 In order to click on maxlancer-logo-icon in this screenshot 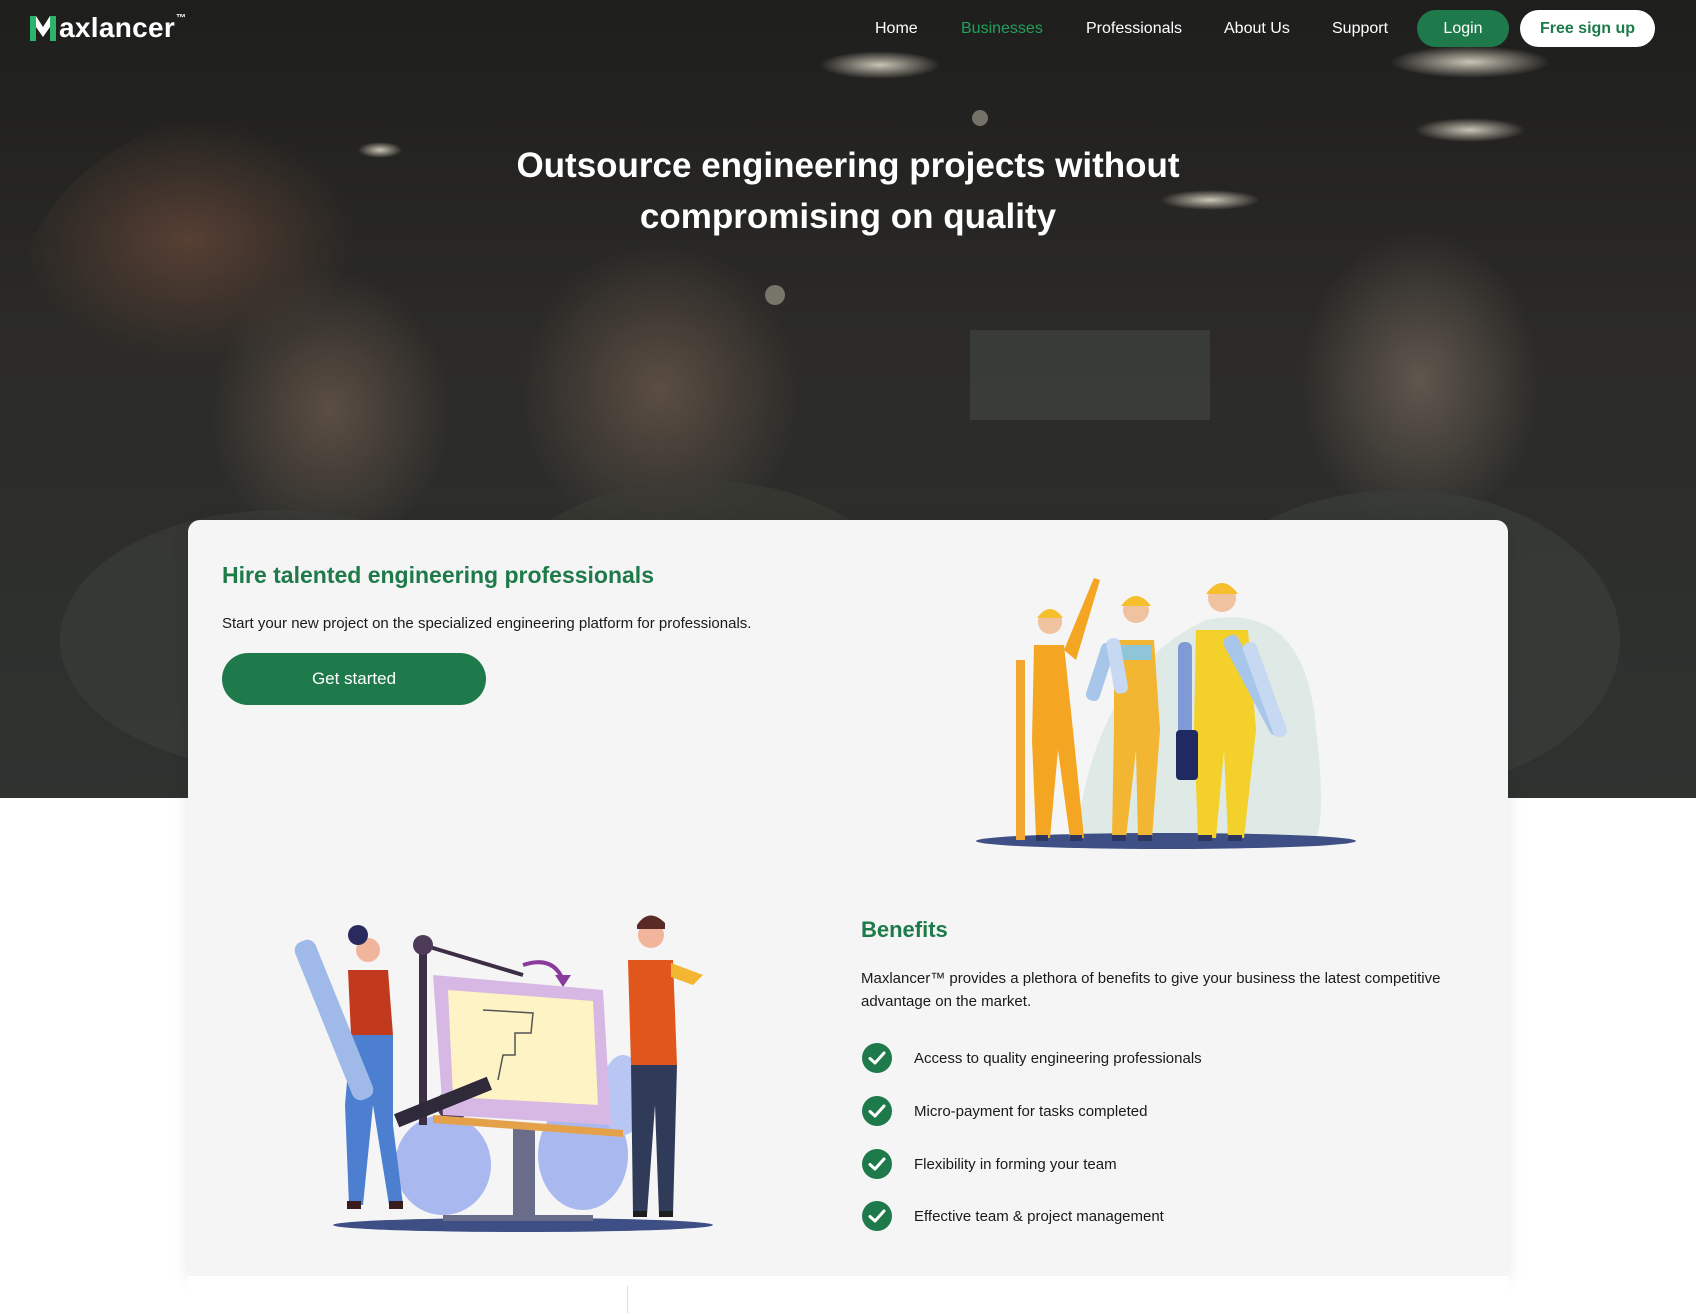, I will do `click(43, 28)`.